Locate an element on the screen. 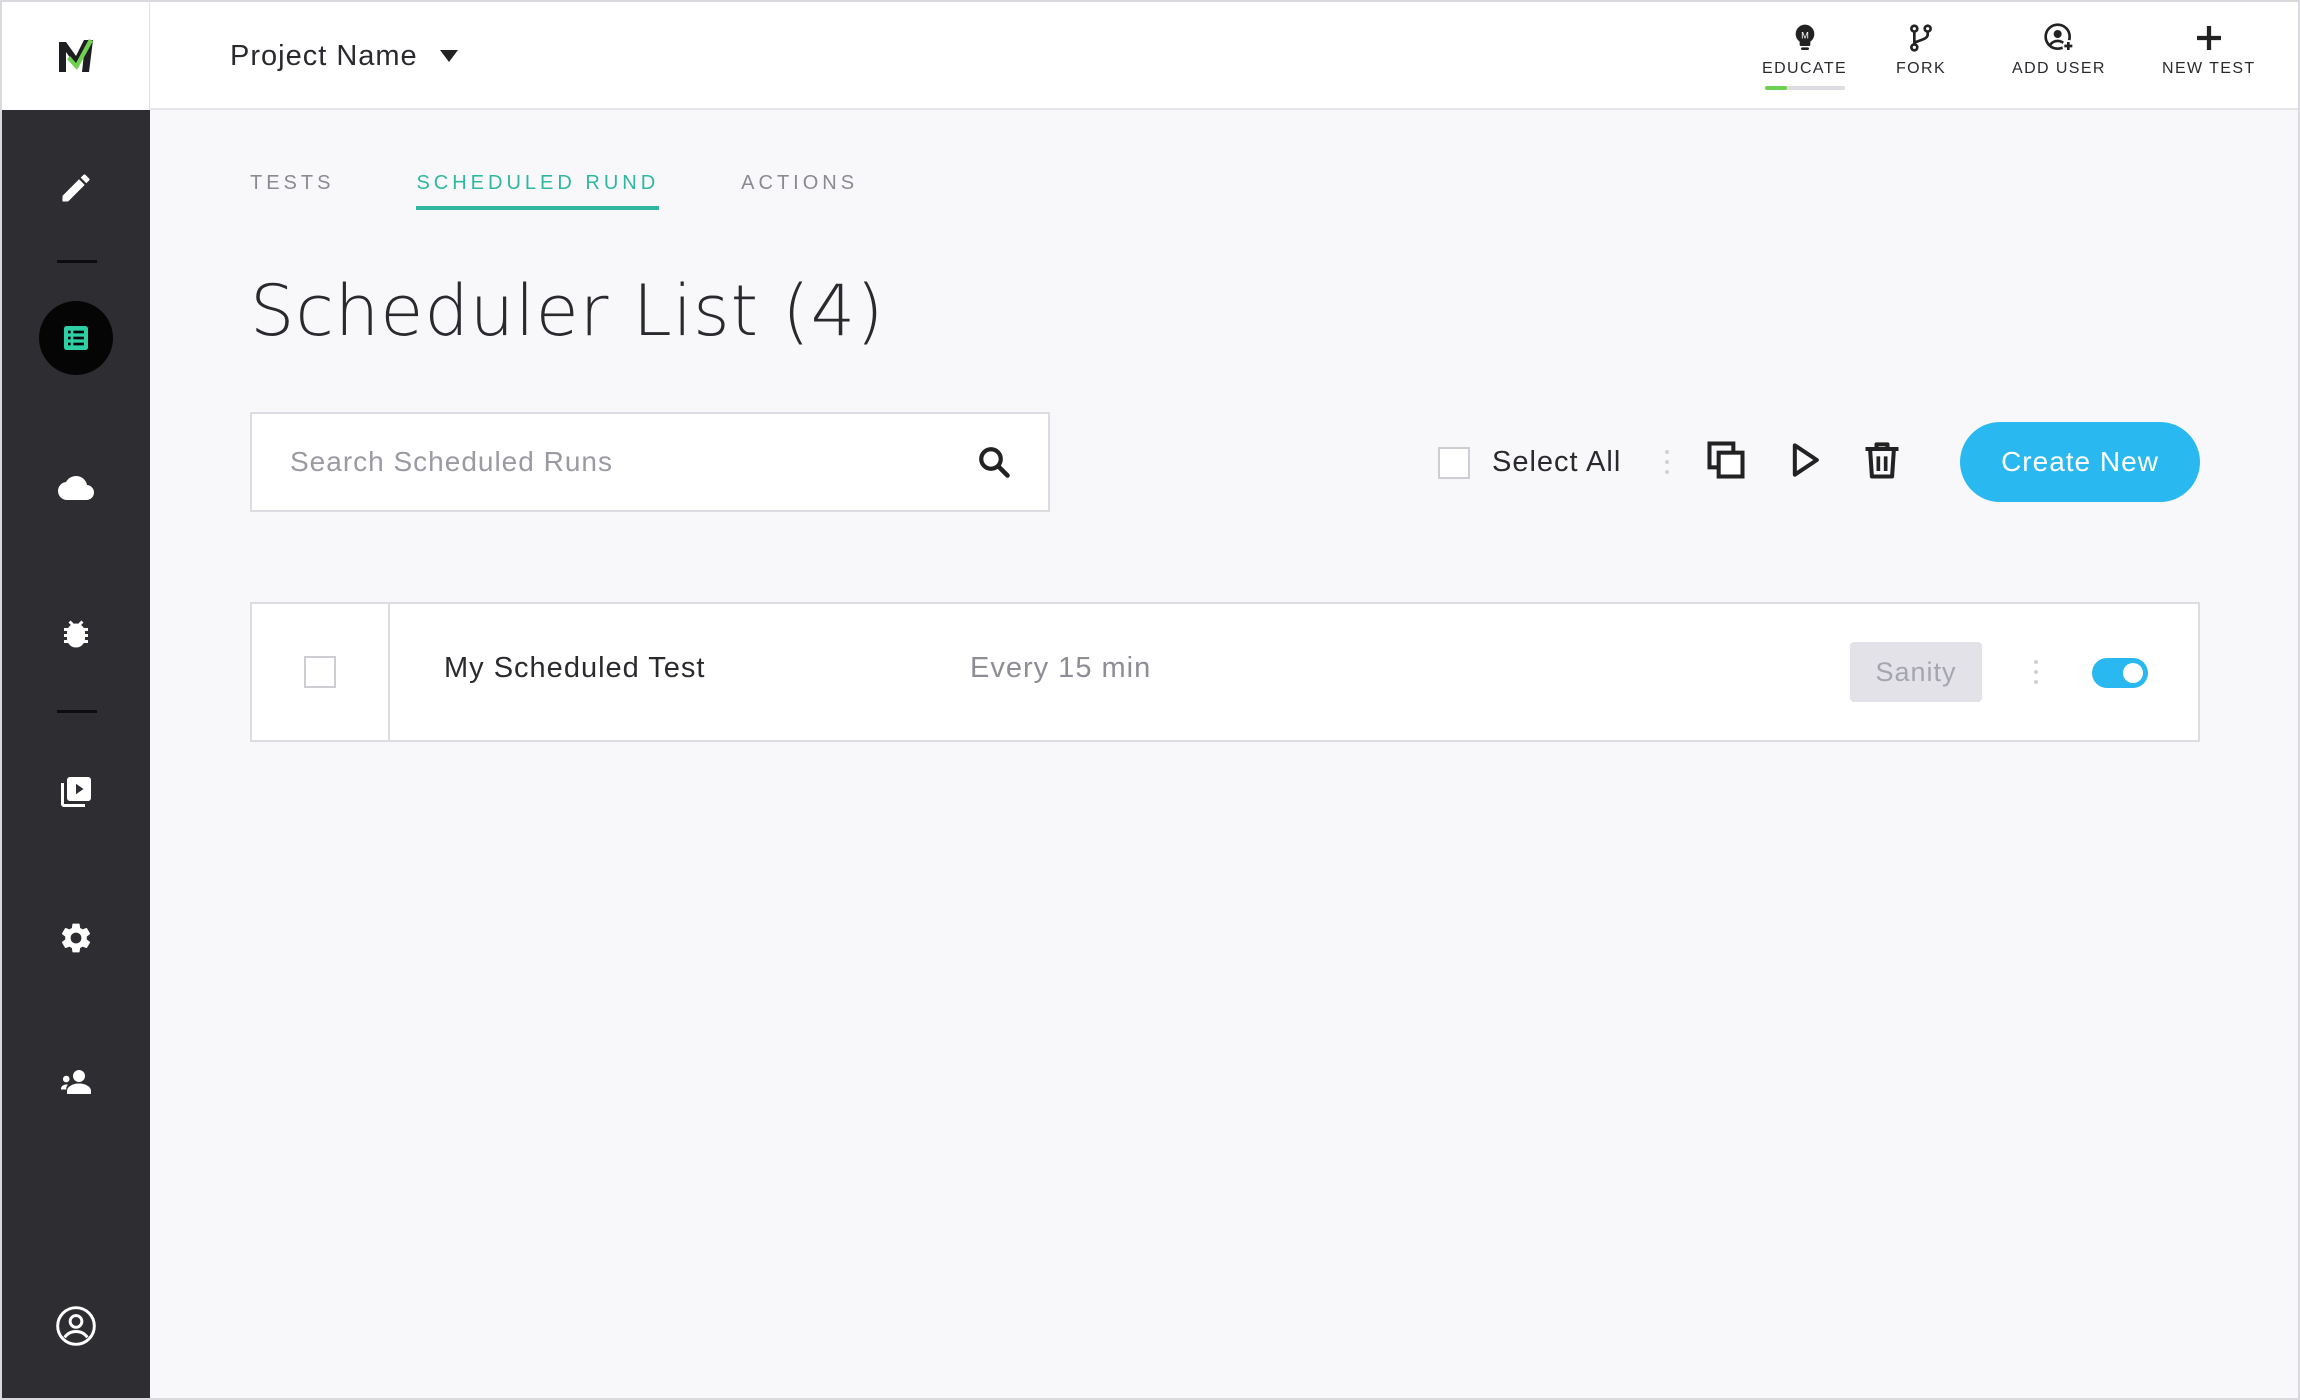 This screenshot has width=2300, height=1400. sidebar is located at coordinates (76, 700).